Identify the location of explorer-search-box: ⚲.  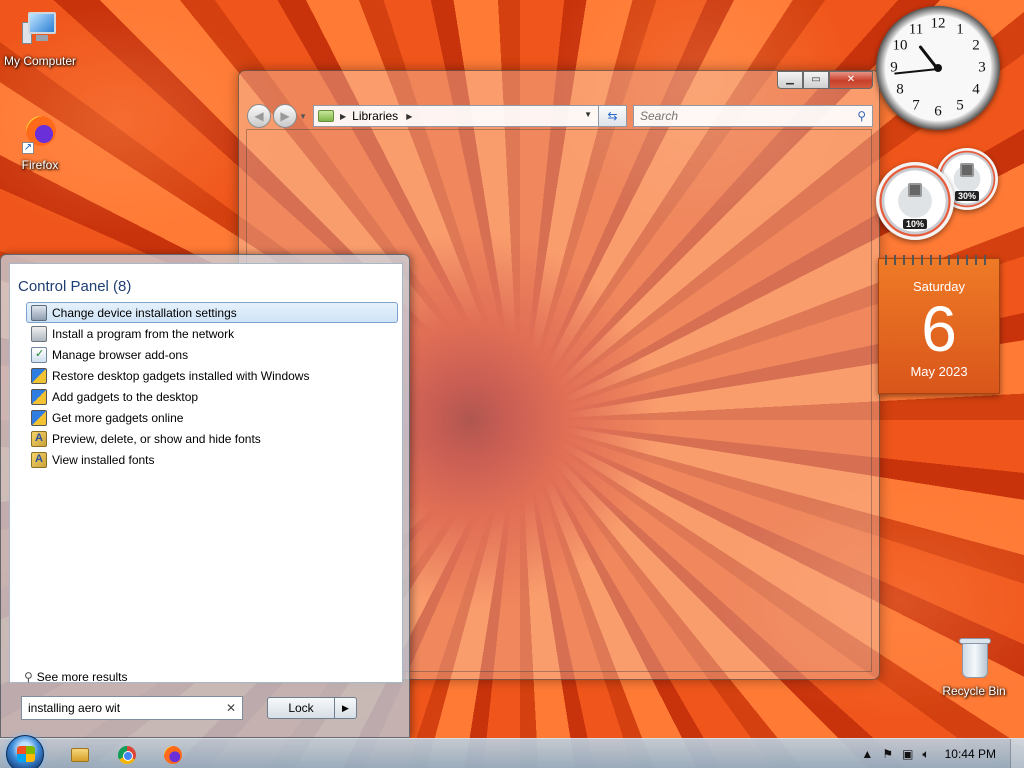
(753, 116).